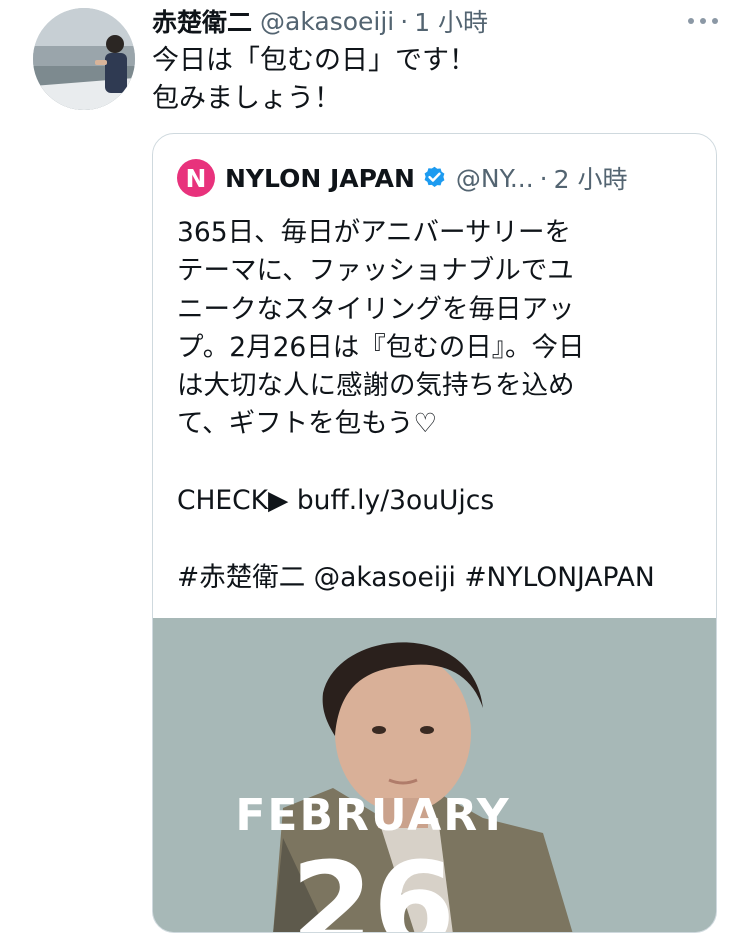 The image size is (750, 943). I want to click on quoted-display-name: NYLON JAPAN, so click(320, 178).